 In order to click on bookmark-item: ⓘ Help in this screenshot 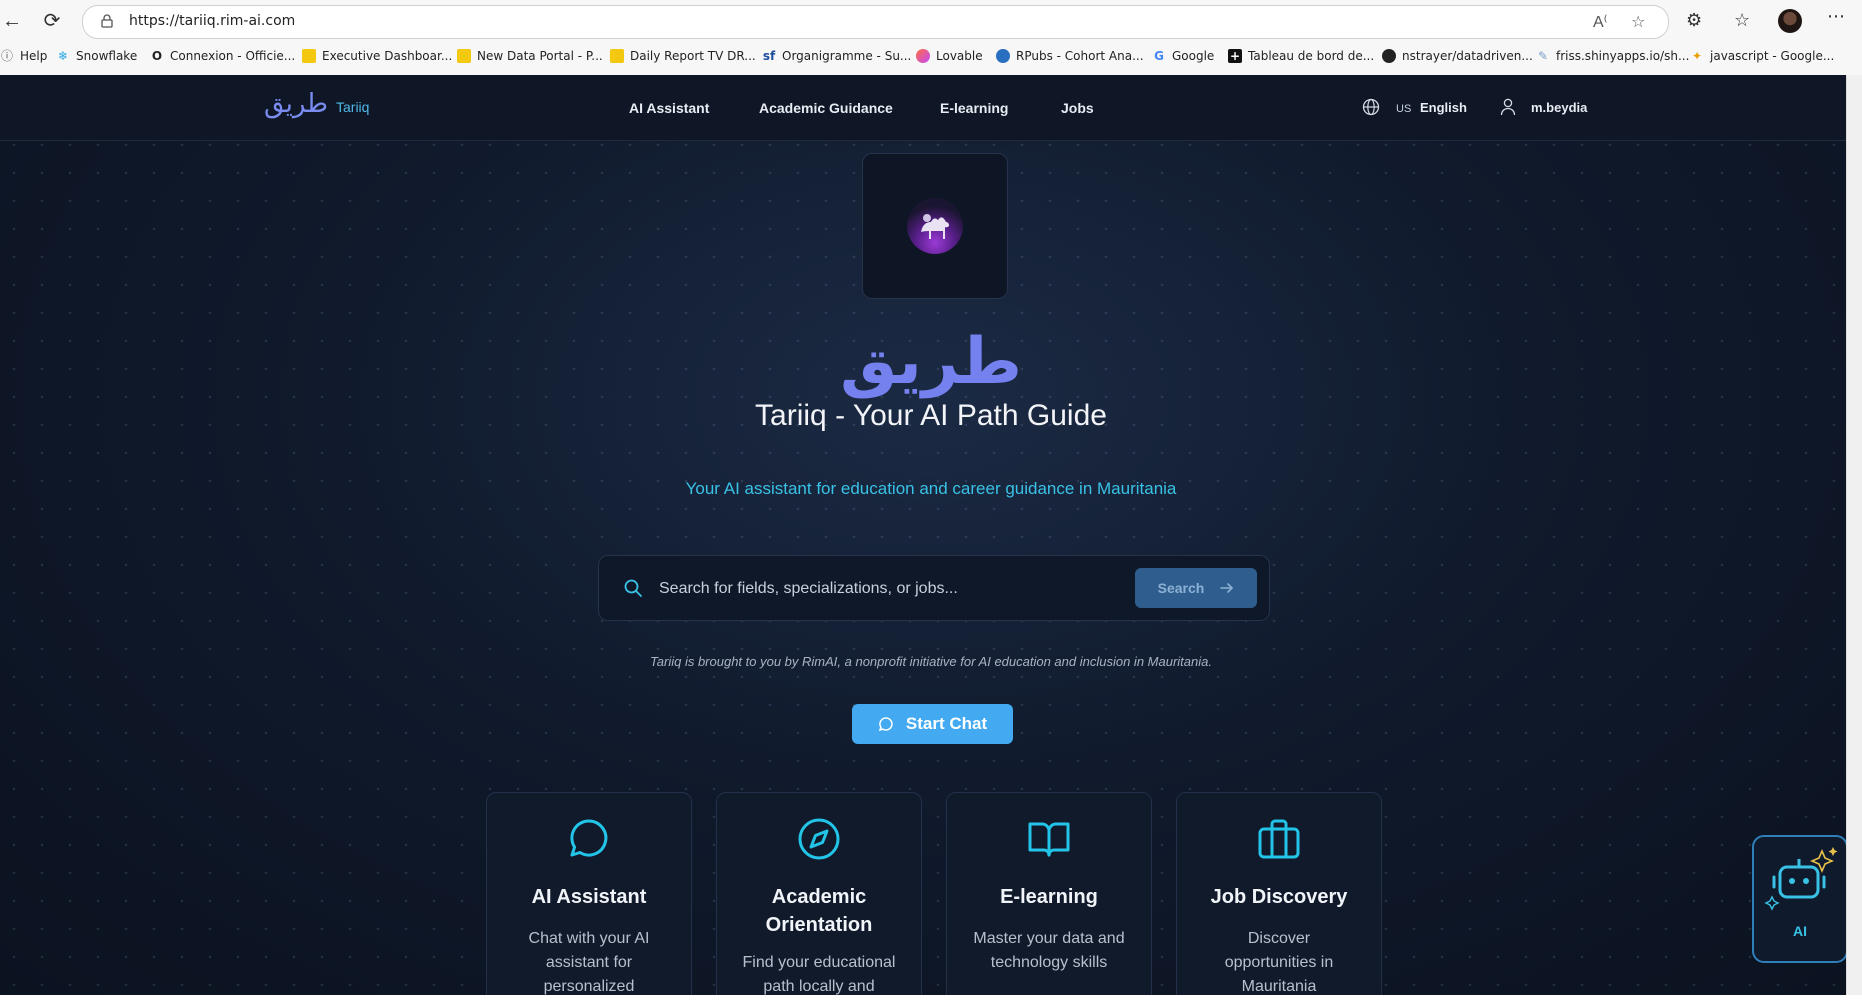, I will do `click(23, 56)`.